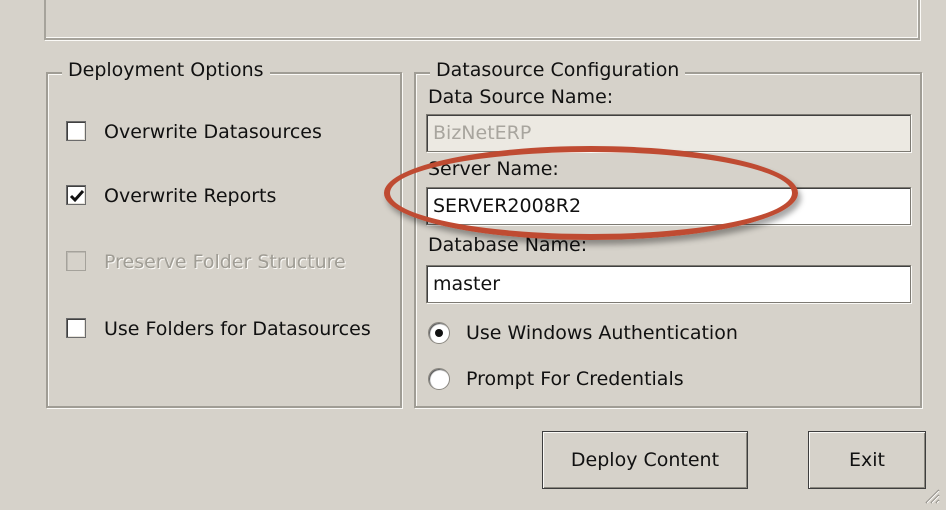  What do you see at coordinates (668, 133) in the screenshot?
I see `data-source-name-field: BizNetERP` at bounding box center [668, 133].